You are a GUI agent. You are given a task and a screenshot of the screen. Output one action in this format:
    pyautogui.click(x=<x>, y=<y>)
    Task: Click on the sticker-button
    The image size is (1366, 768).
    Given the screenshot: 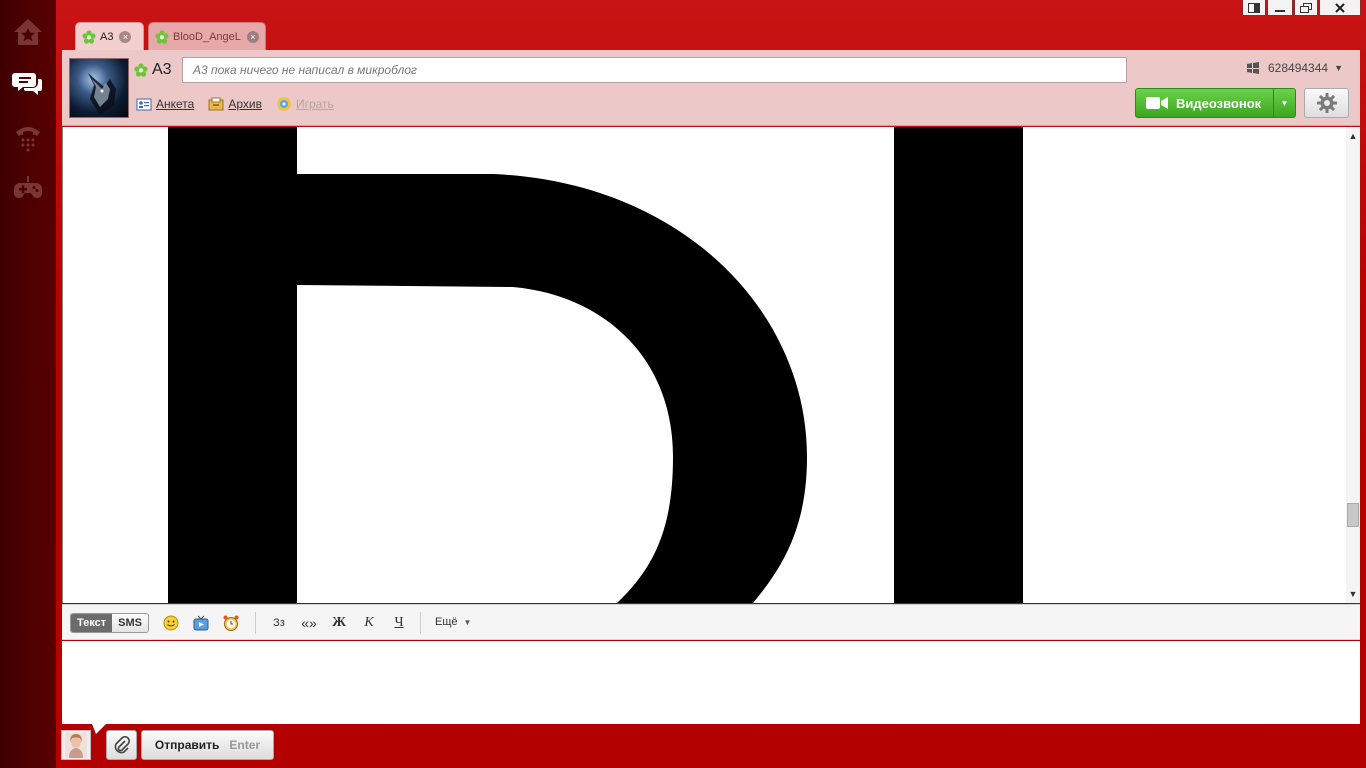 What is the action you would take?
    pyautogui.click(x=201, y=623)
    